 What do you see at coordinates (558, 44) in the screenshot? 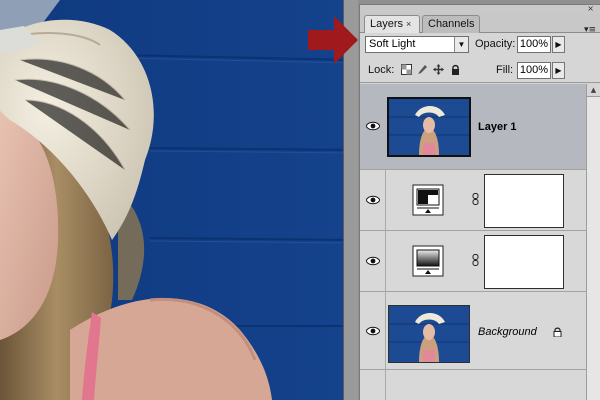
I see `opacity-slider-button: ▶` at bounding box center [558, 44].